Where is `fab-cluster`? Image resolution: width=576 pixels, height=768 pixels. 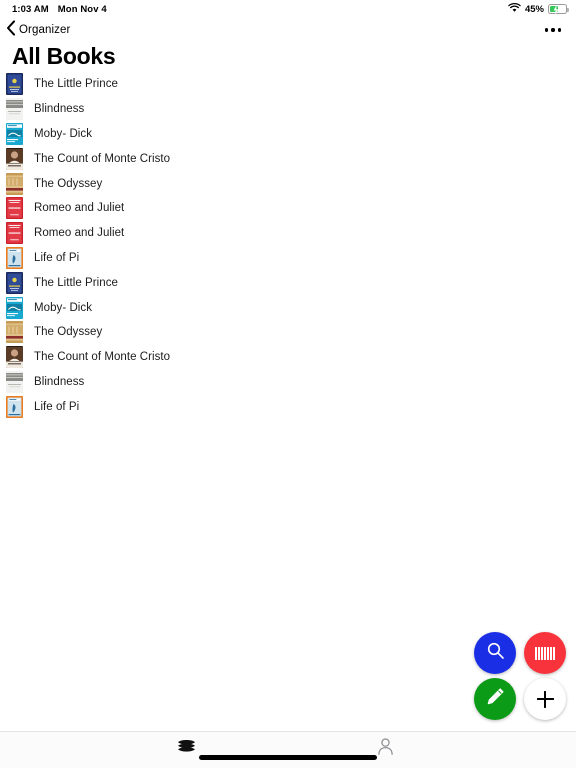 fab-cluster is located at coordinates (520, 676).